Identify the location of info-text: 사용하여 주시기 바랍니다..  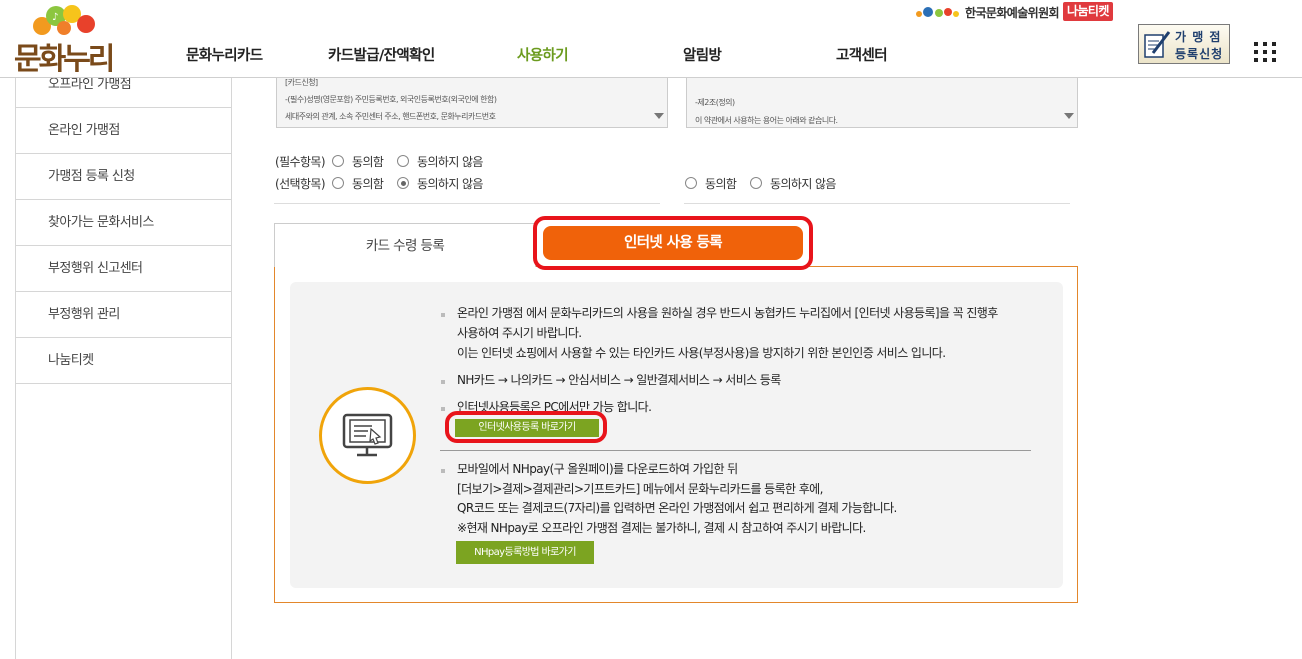
(519, 333).